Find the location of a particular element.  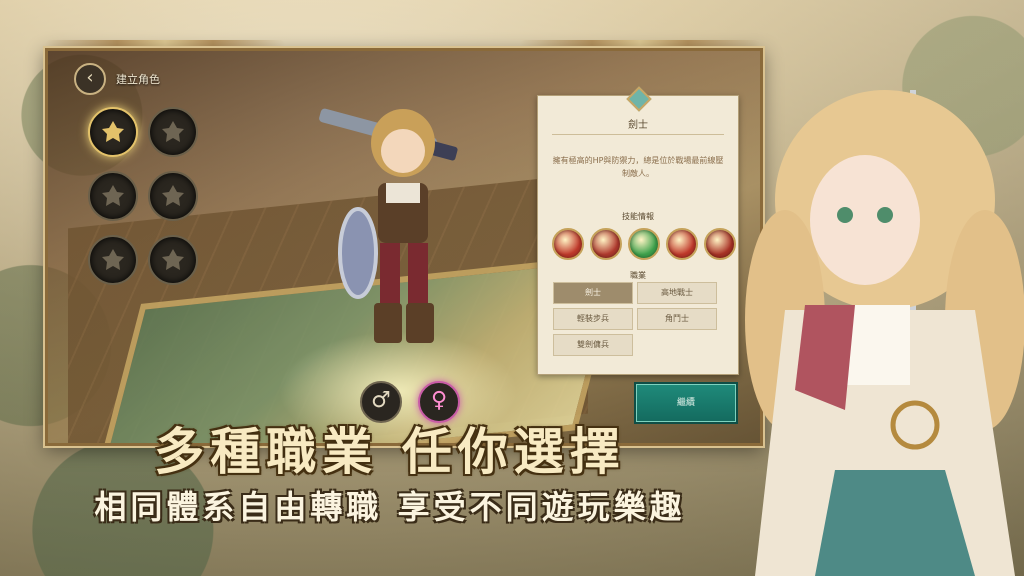

character-leg-left is located at coordinates (390, 278).